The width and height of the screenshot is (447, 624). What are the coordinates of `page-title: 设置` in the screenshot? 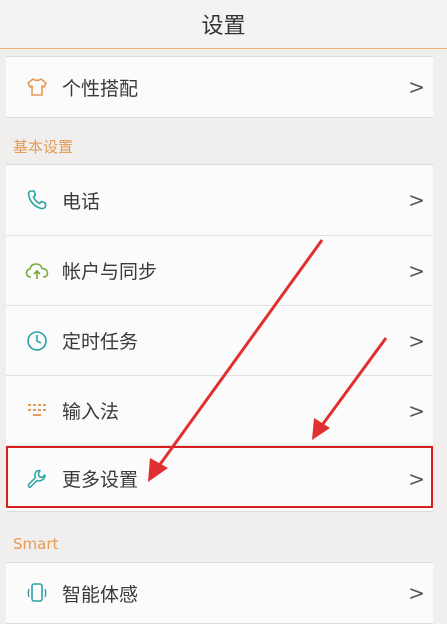 It's located at (223, 26).